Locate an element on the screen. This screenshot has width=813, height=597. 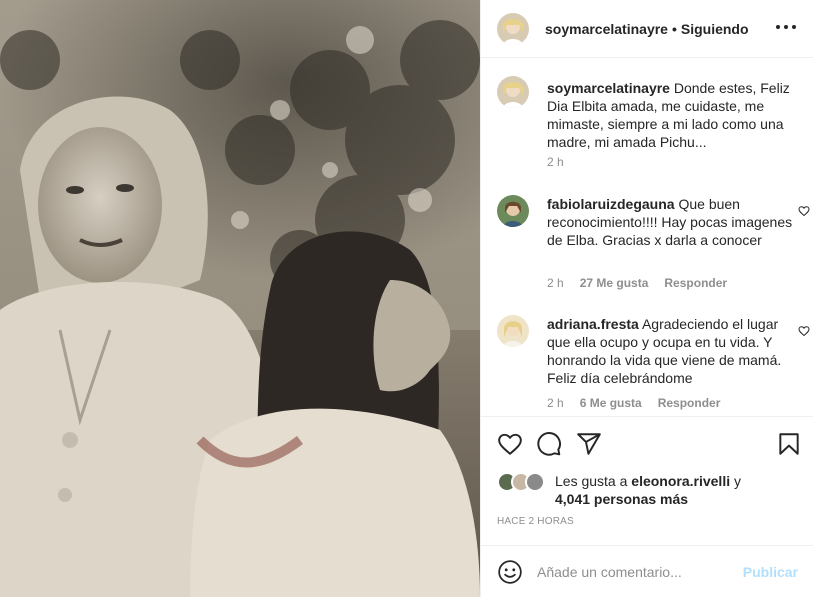
comment-meta: 2 h 27 Me gusta Responder is located at coordinates (637, 283).